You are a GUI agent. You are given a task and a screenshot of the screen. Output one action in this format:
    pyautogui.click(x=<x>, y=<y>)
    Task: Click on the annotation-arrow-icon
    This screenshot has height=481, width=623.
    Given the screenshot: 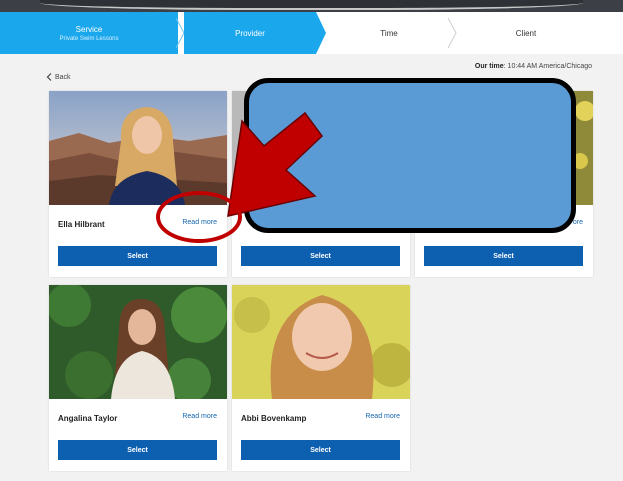 What is the action you would take?
    pyautogui.click(x=275, y=164)
    